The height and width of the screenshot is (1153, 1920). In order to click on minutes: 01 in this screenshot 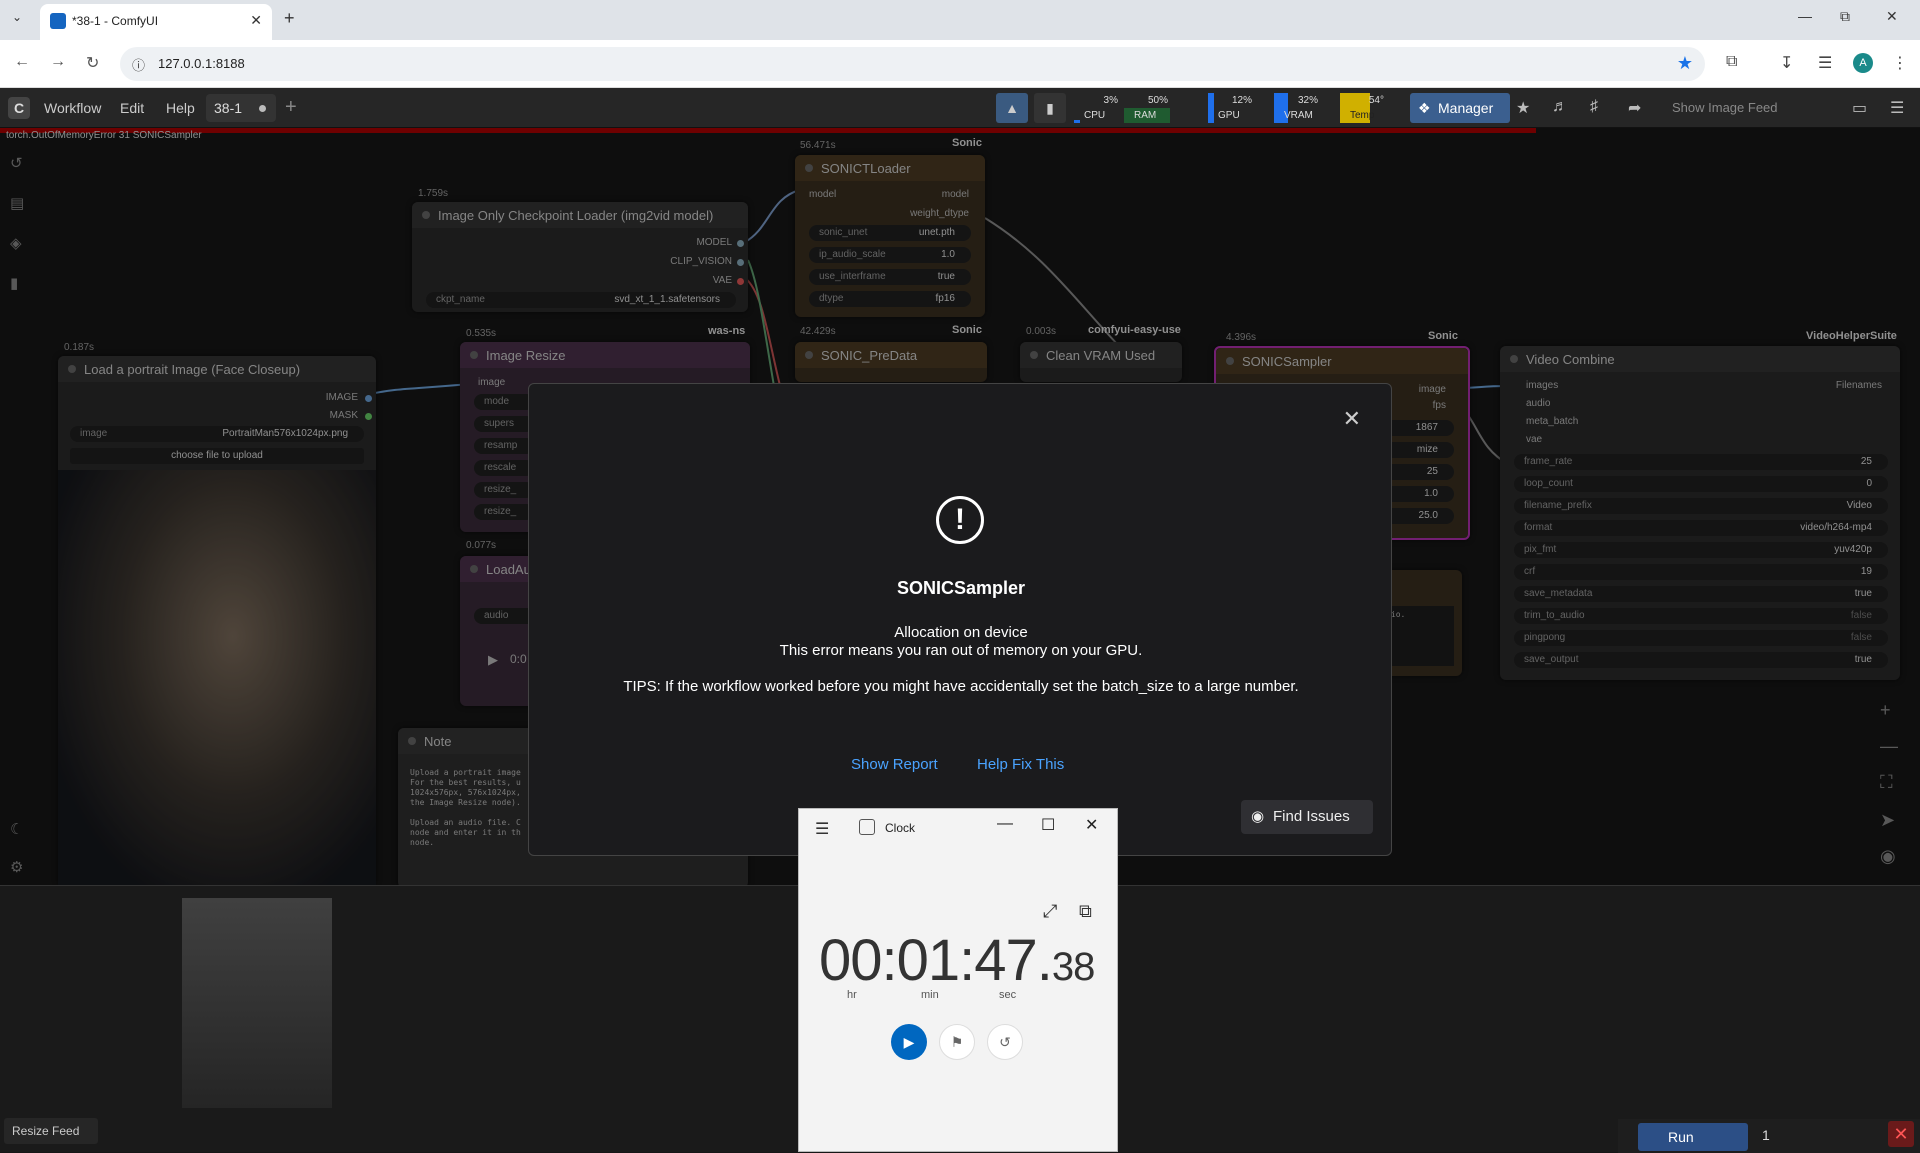, I will do `click(928, 960)`.